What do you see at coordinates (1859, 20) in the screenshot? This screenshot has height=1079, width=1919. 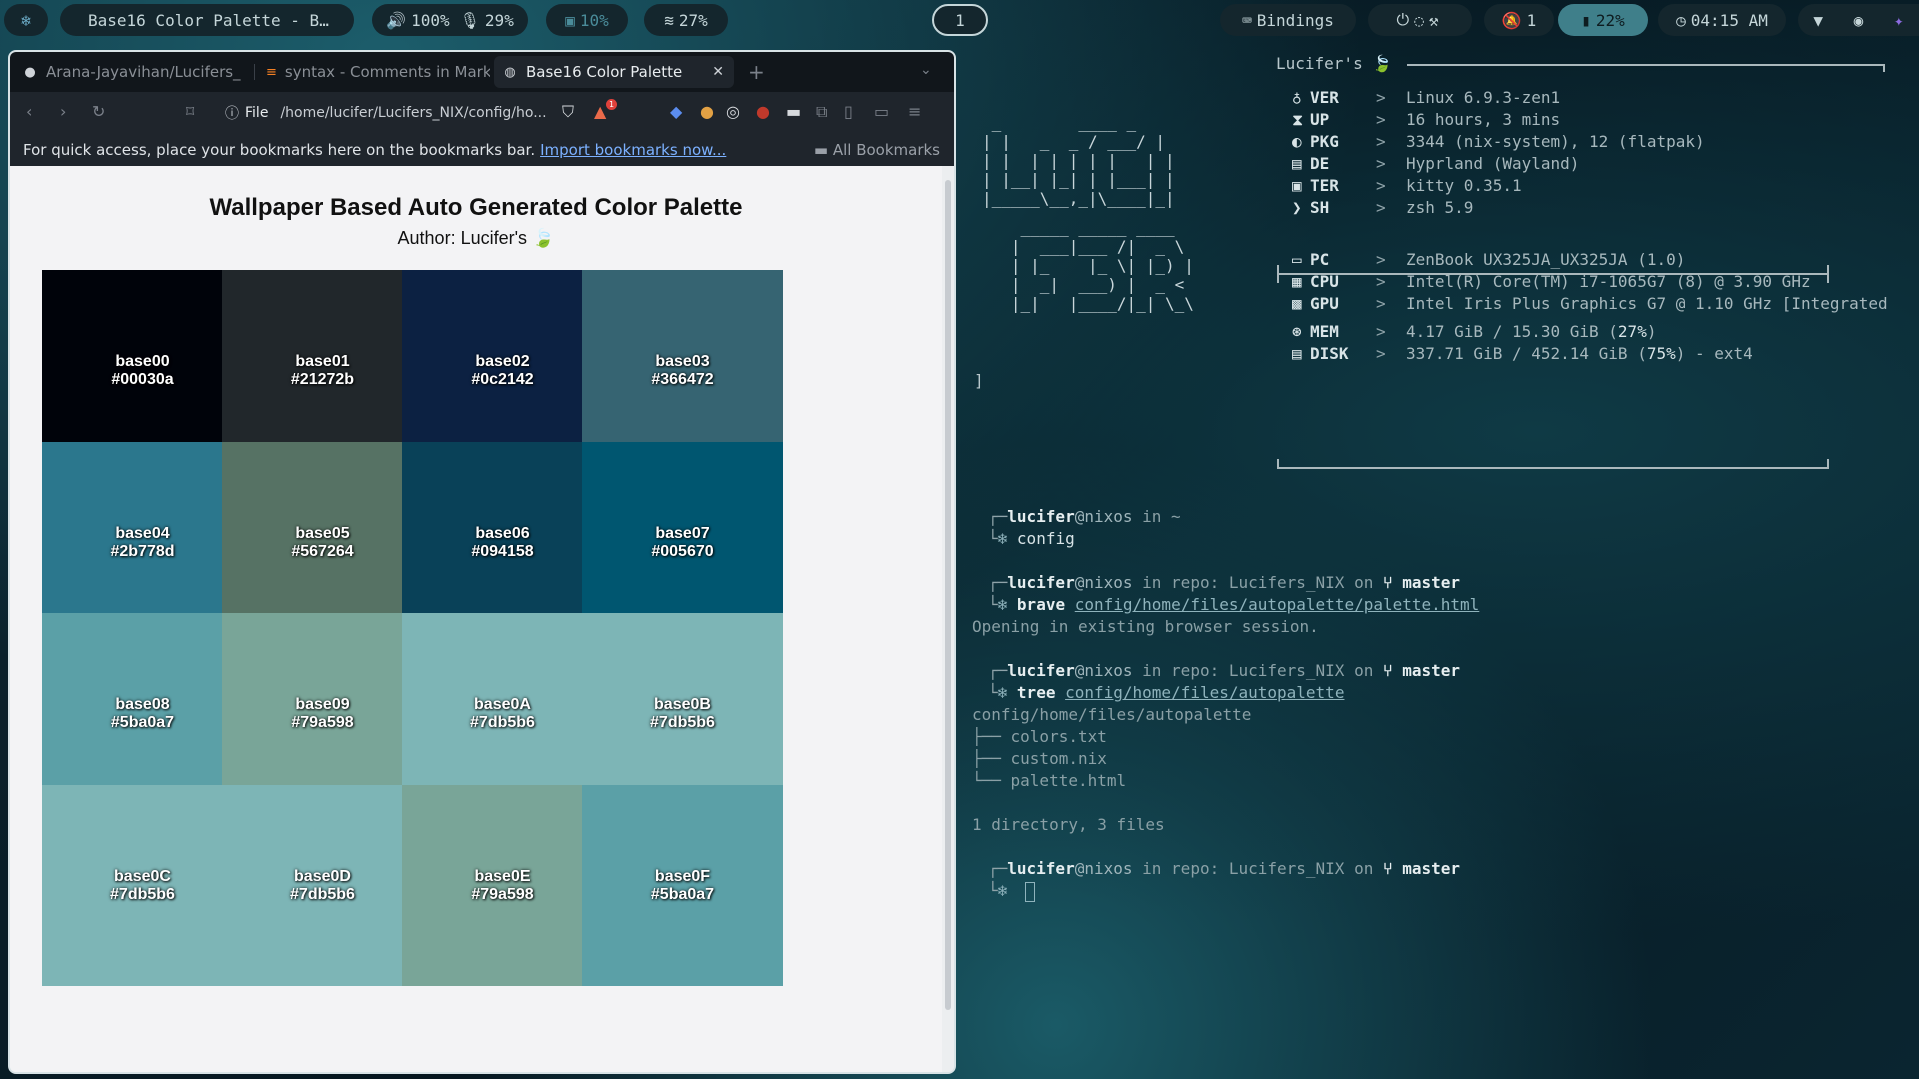 I see `discord-icon: ◉` at bounding box center [1859, 20].